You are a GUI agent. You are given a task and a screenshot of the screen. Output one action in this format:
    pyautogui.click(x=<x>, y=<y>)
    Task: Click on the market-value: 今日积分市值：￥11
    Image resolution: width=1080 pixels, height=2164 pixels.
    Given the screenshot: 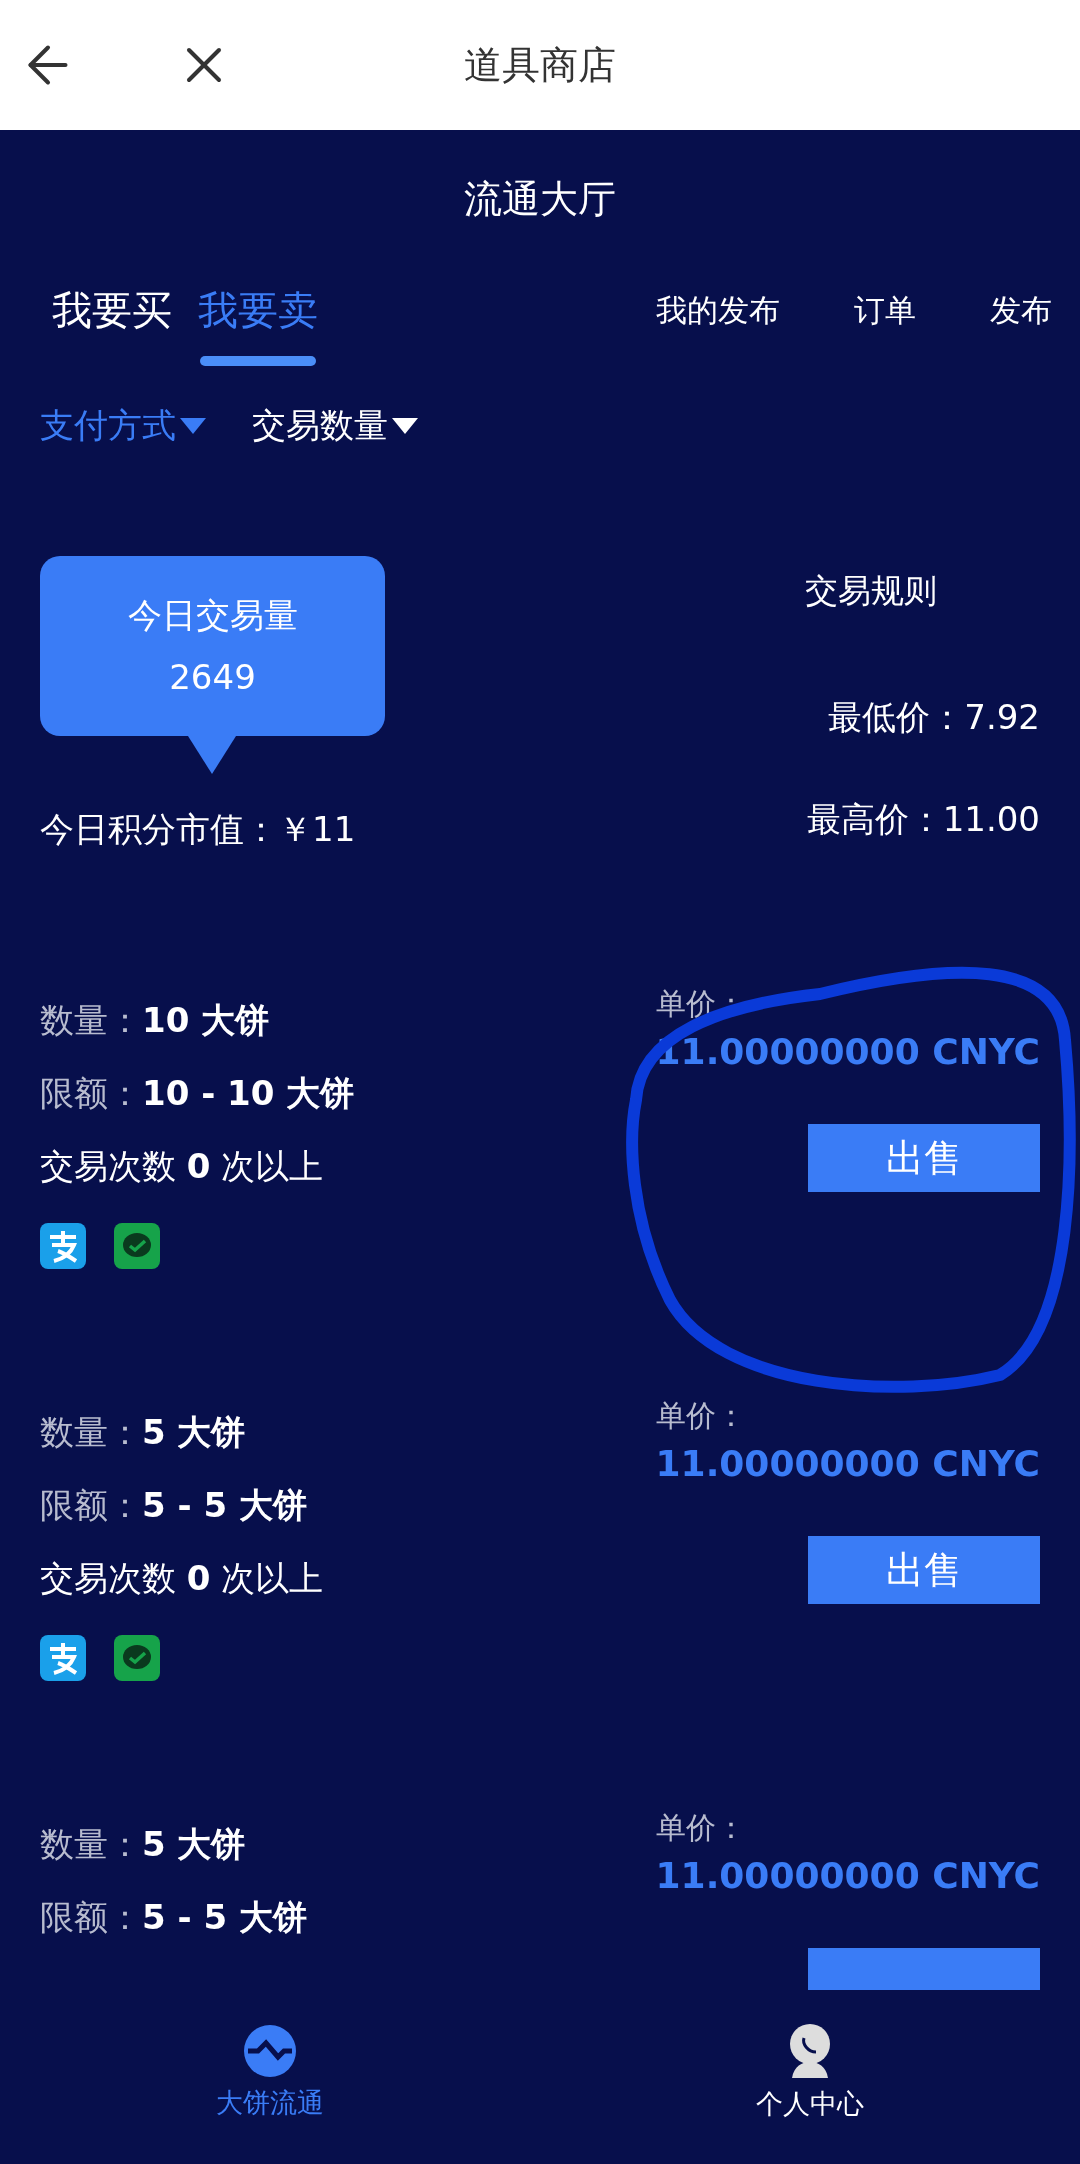 What is the action you would take?
    pyautogui.click(x=198, y=829)
    